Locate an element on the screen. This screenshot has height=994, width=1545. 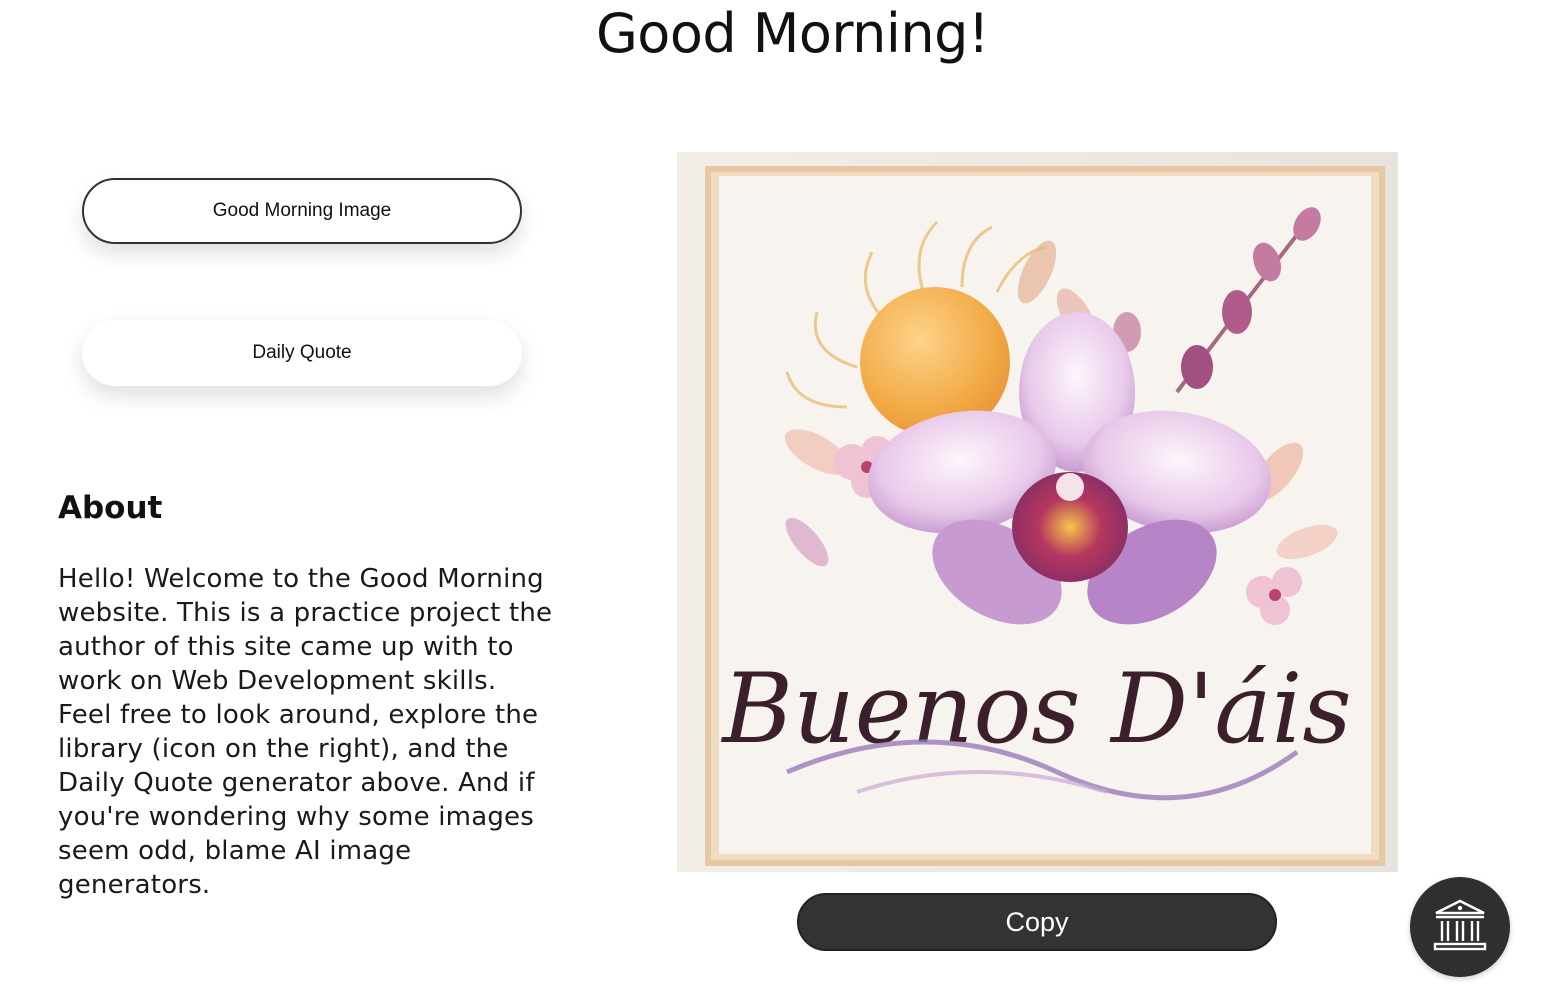
bank-building-icon is located at coordinates (1460, 927).